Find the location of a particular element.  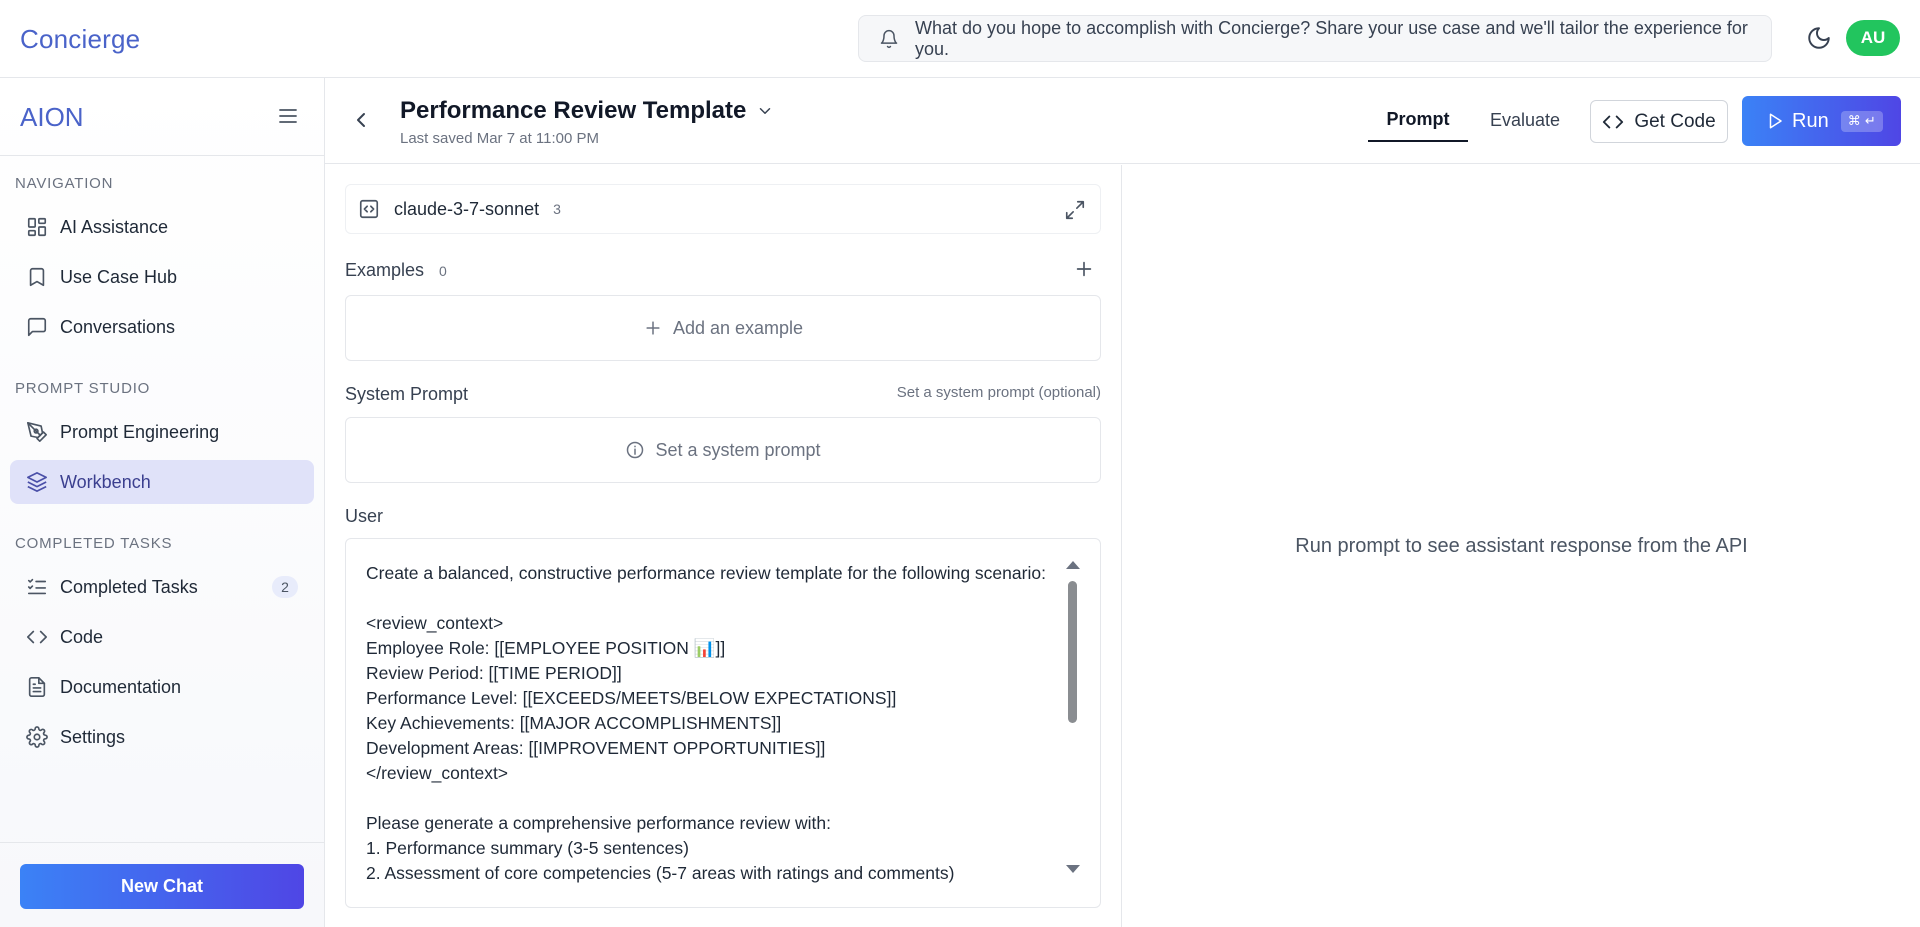

run-shortcut-hint: ⌘ ↵ is located at coordinates (1861, 121).